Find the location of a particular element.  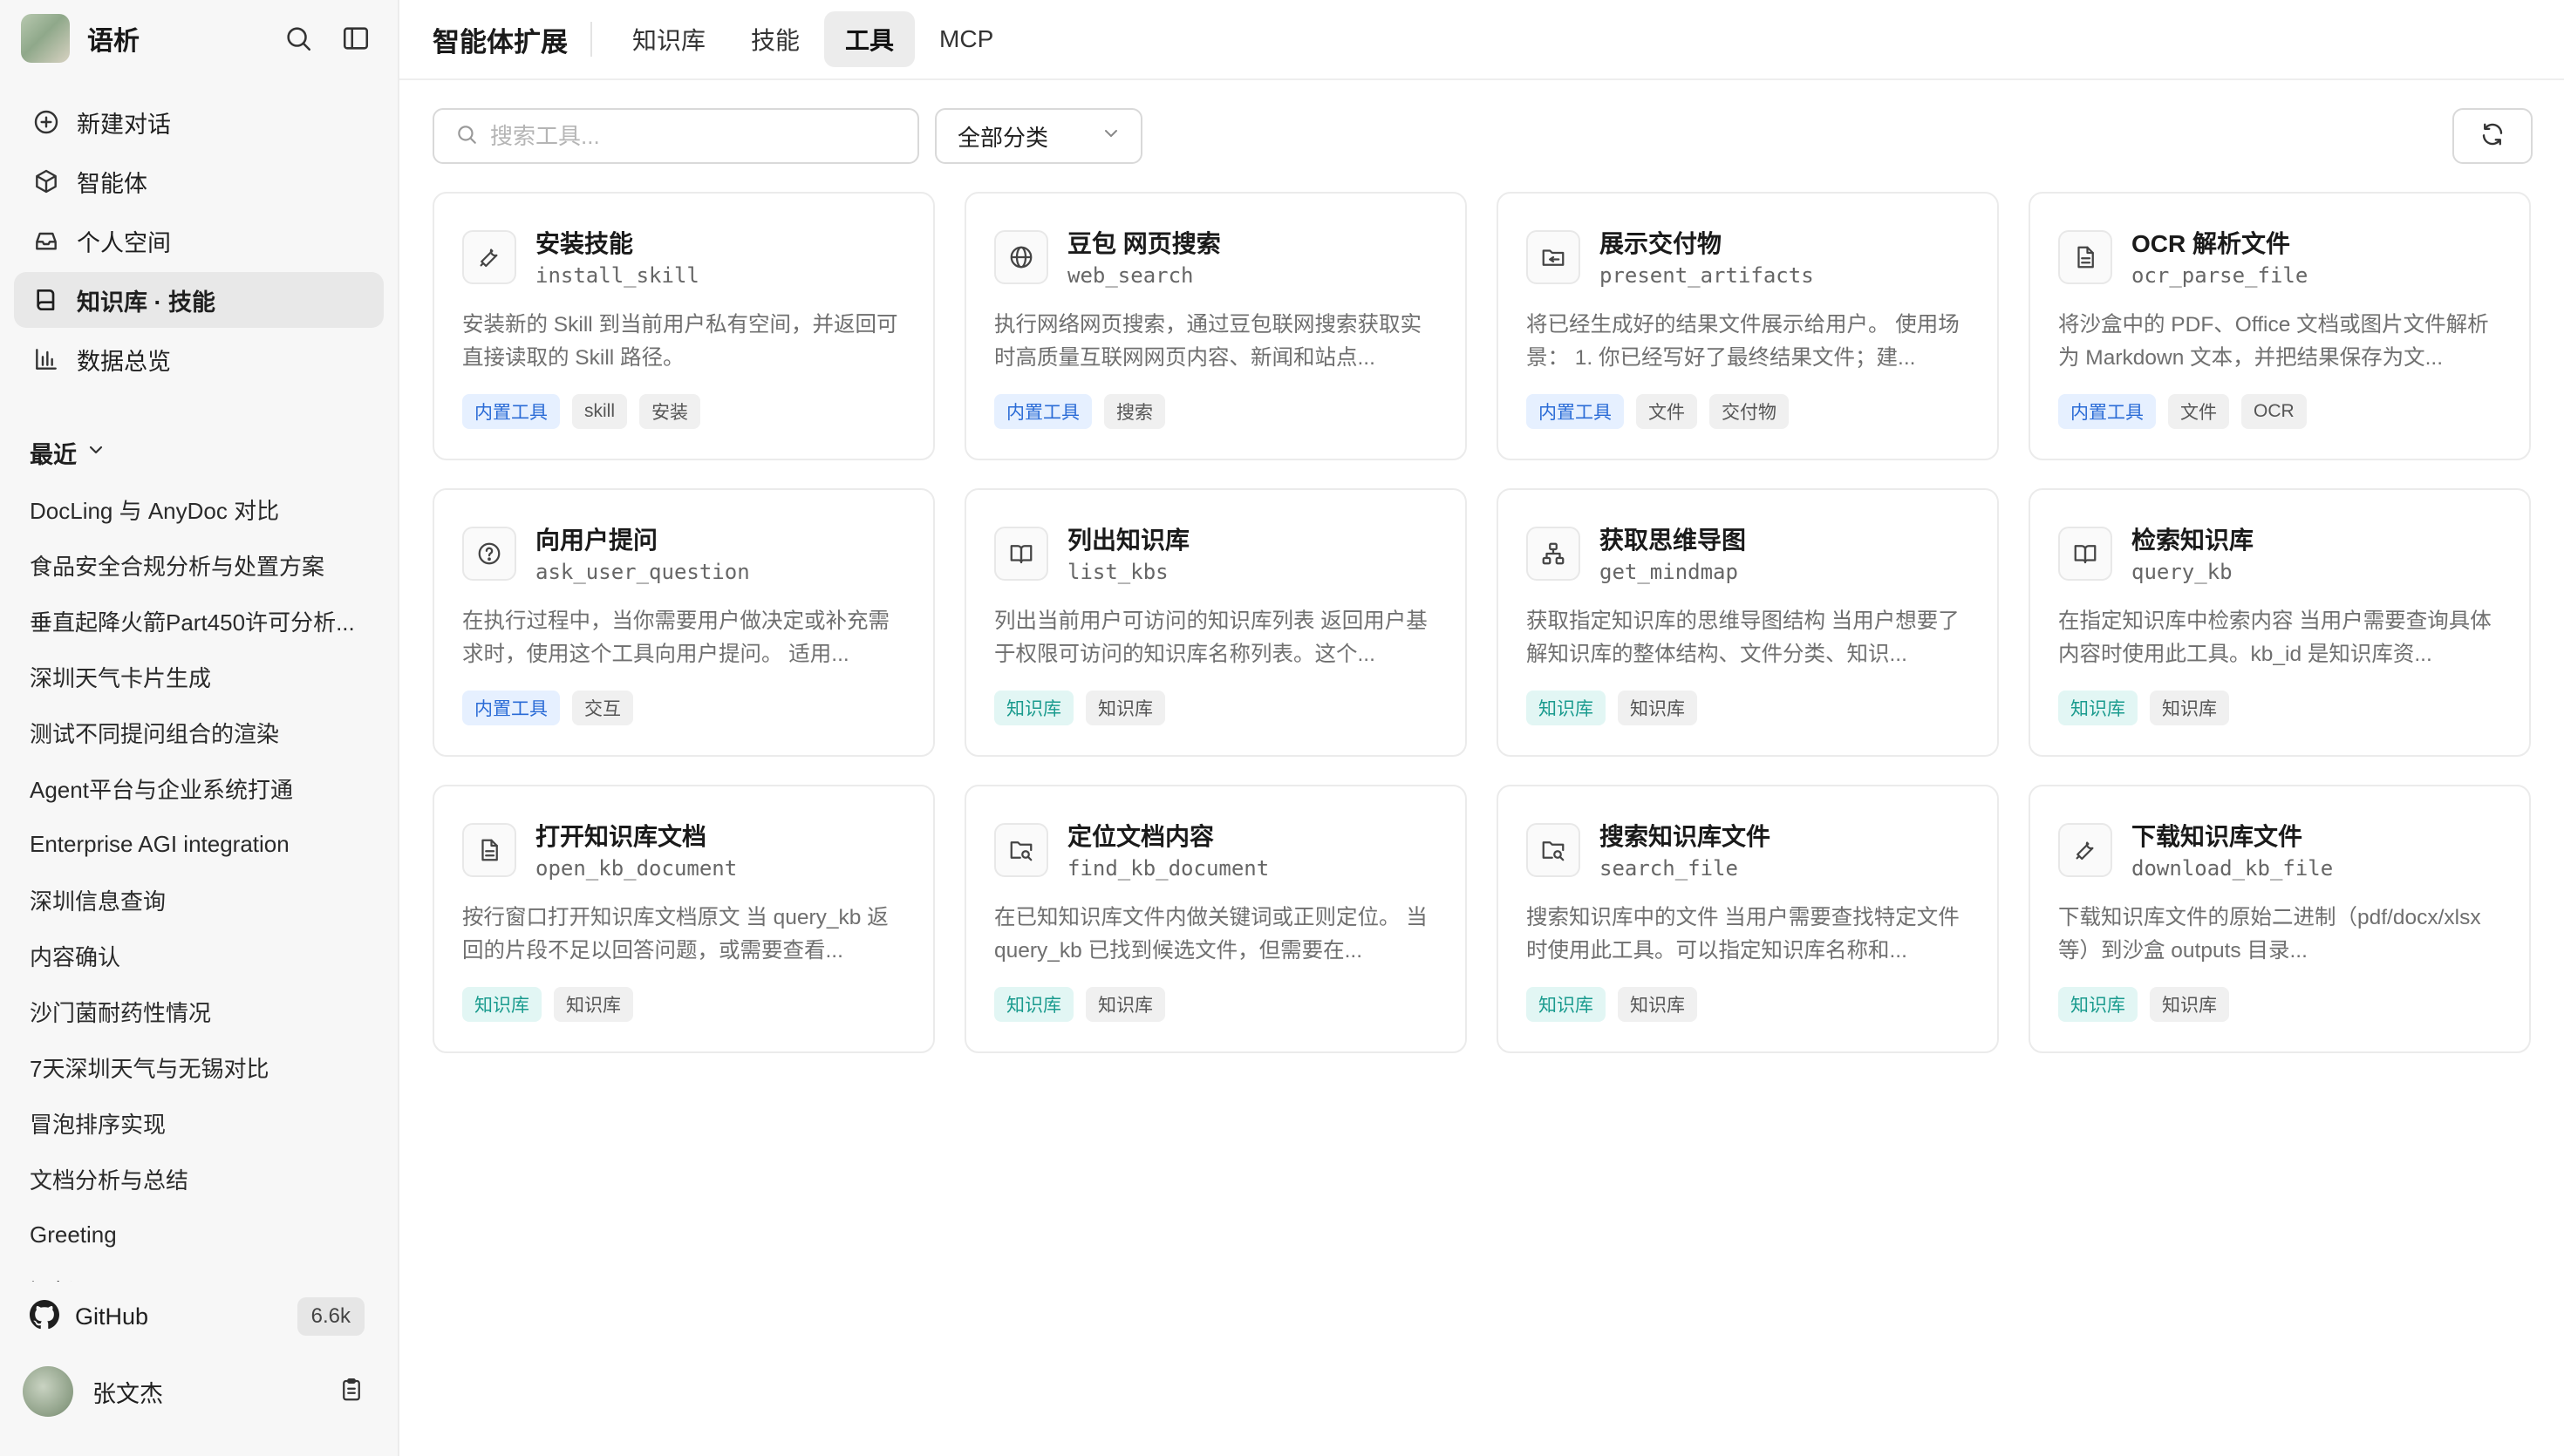

recent-item: Enterprise AGI integration is located at coordinates (203, 844).